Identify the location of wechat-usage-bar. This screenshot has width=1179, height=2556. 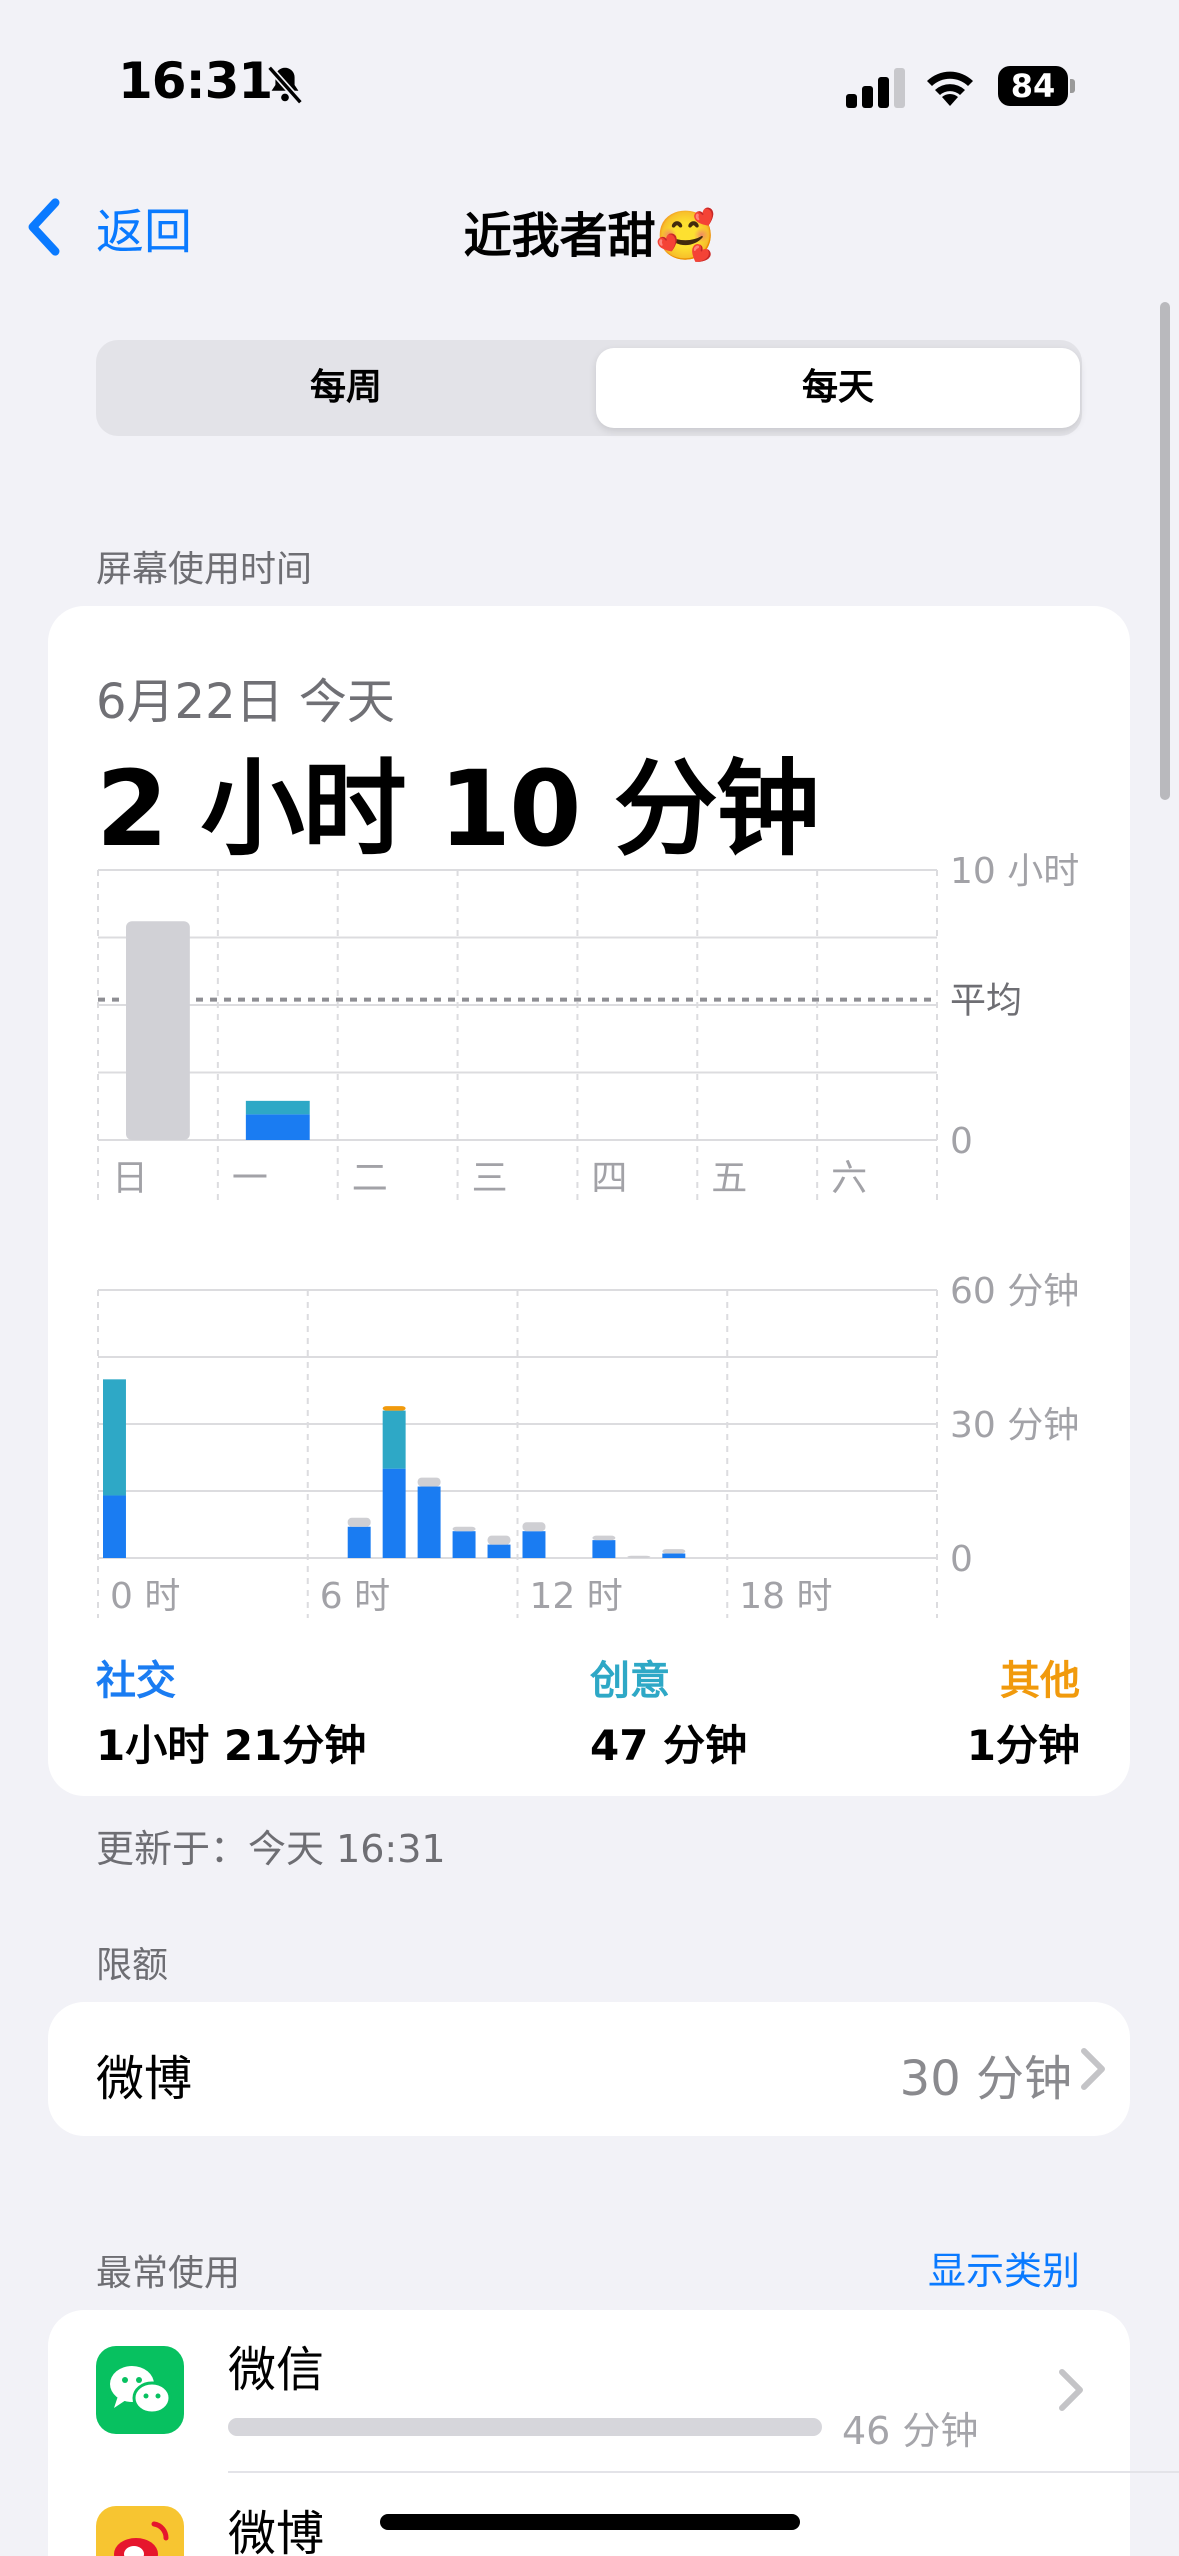
(525, 2427).